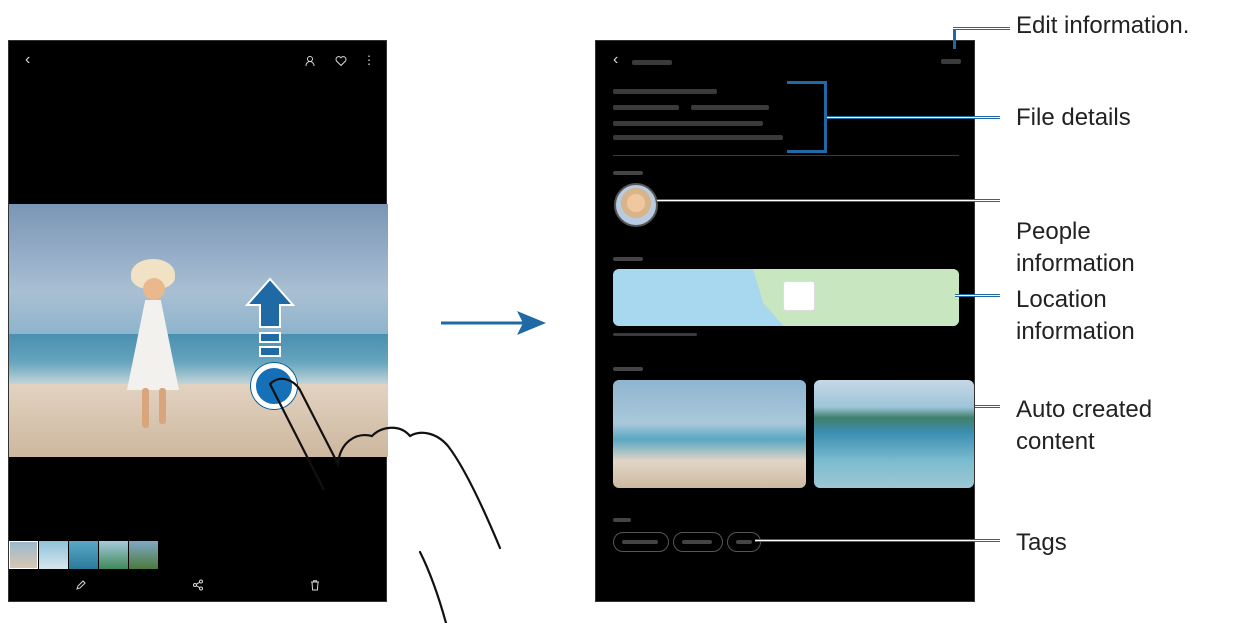  I want to click on created-section-title, so click(628, 369).